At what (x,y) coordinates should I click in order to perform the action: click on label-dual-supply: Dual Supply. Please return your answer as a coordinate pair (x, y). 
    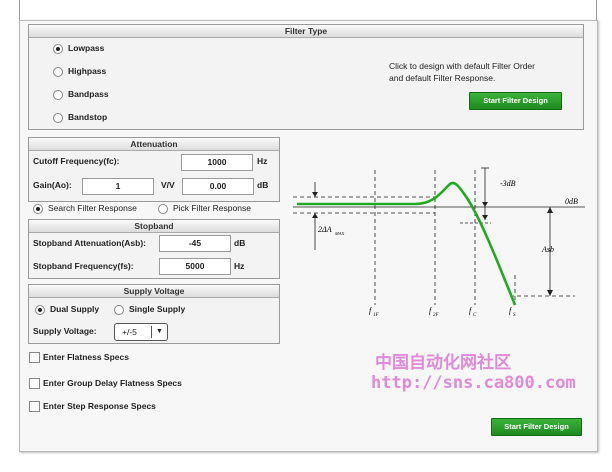
    Looking at the image, I should click on (75, 309).